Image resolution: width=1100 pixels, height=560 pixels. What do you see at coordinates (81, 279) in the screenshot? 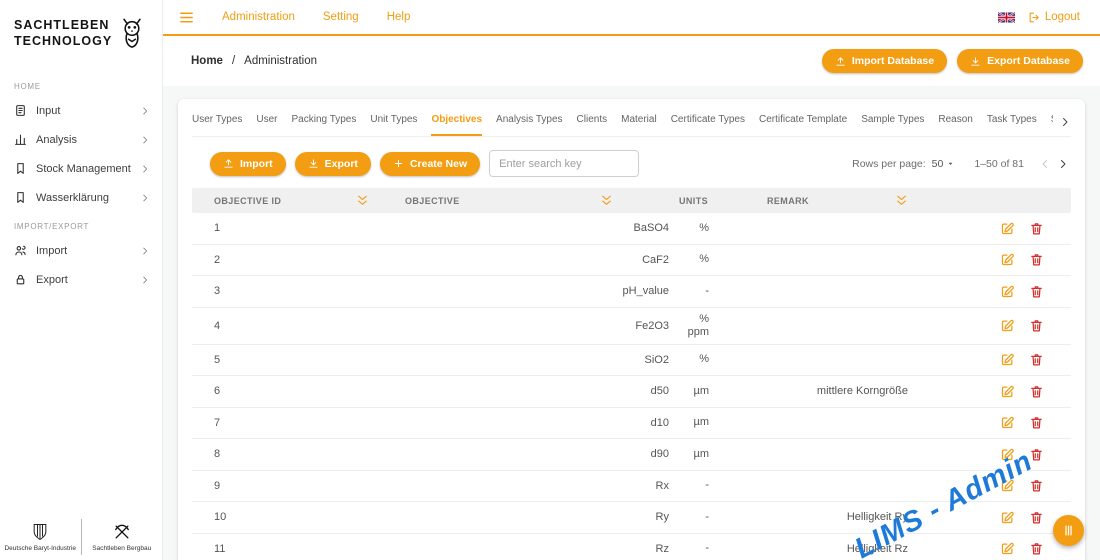
I see `sidebar-item-export: Export` at bounding box center [81, 279].